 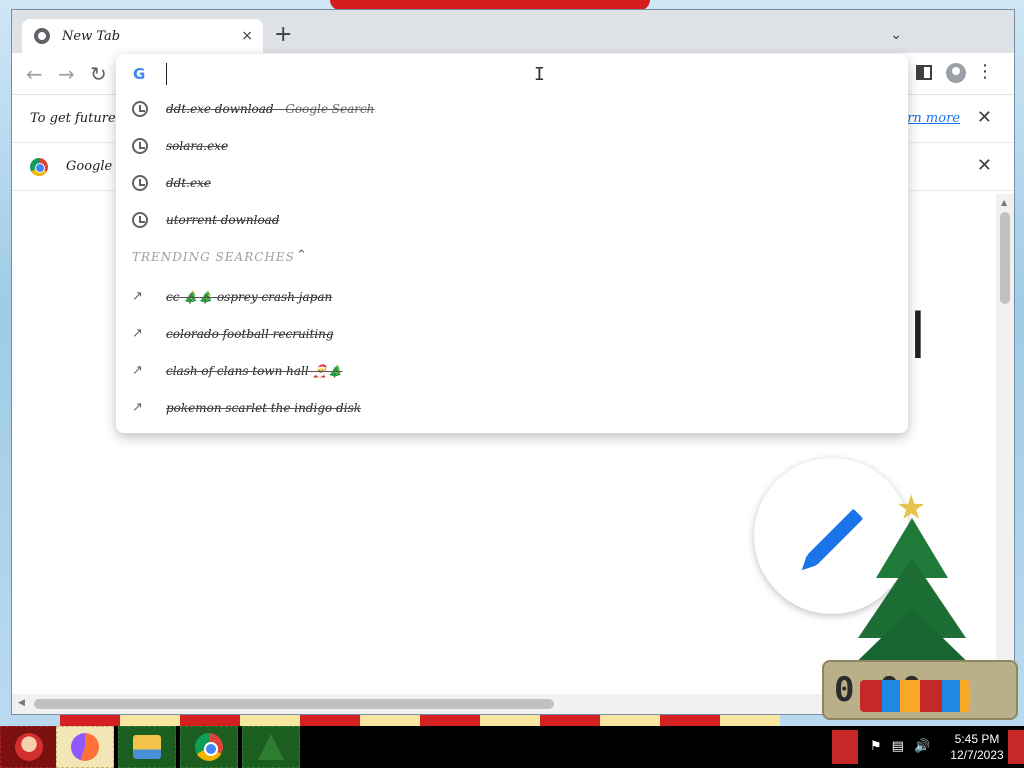 What do you see at coordinates (1004, 202) in the screenshot?
I see `scroll-up-icon: ▲` at bounding box center [1004, 202].